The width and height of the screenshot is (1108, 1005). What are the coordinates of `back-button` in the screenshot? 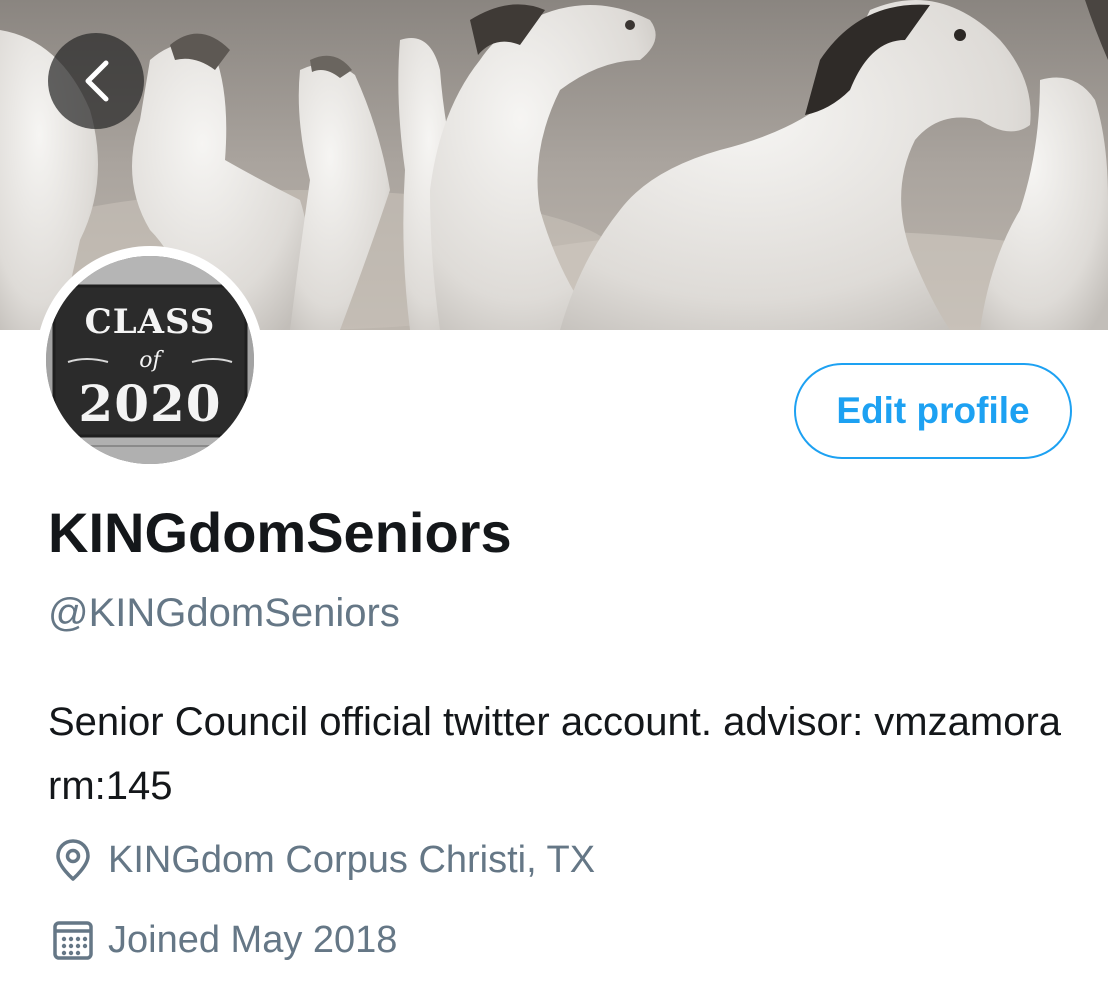 It's located at (96, 81).